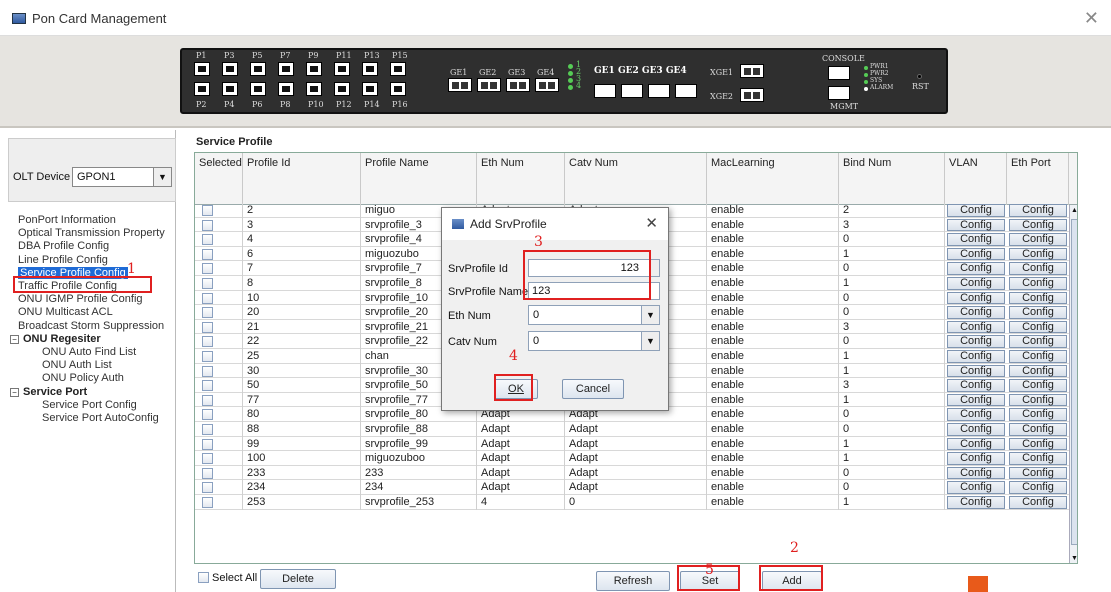 This screenshot has height=592, width=1111. What do you see at coordinates (1091, 18) in the screenshot?
I see `window-close-icon: ✕` at bounding box center [1091, 18].